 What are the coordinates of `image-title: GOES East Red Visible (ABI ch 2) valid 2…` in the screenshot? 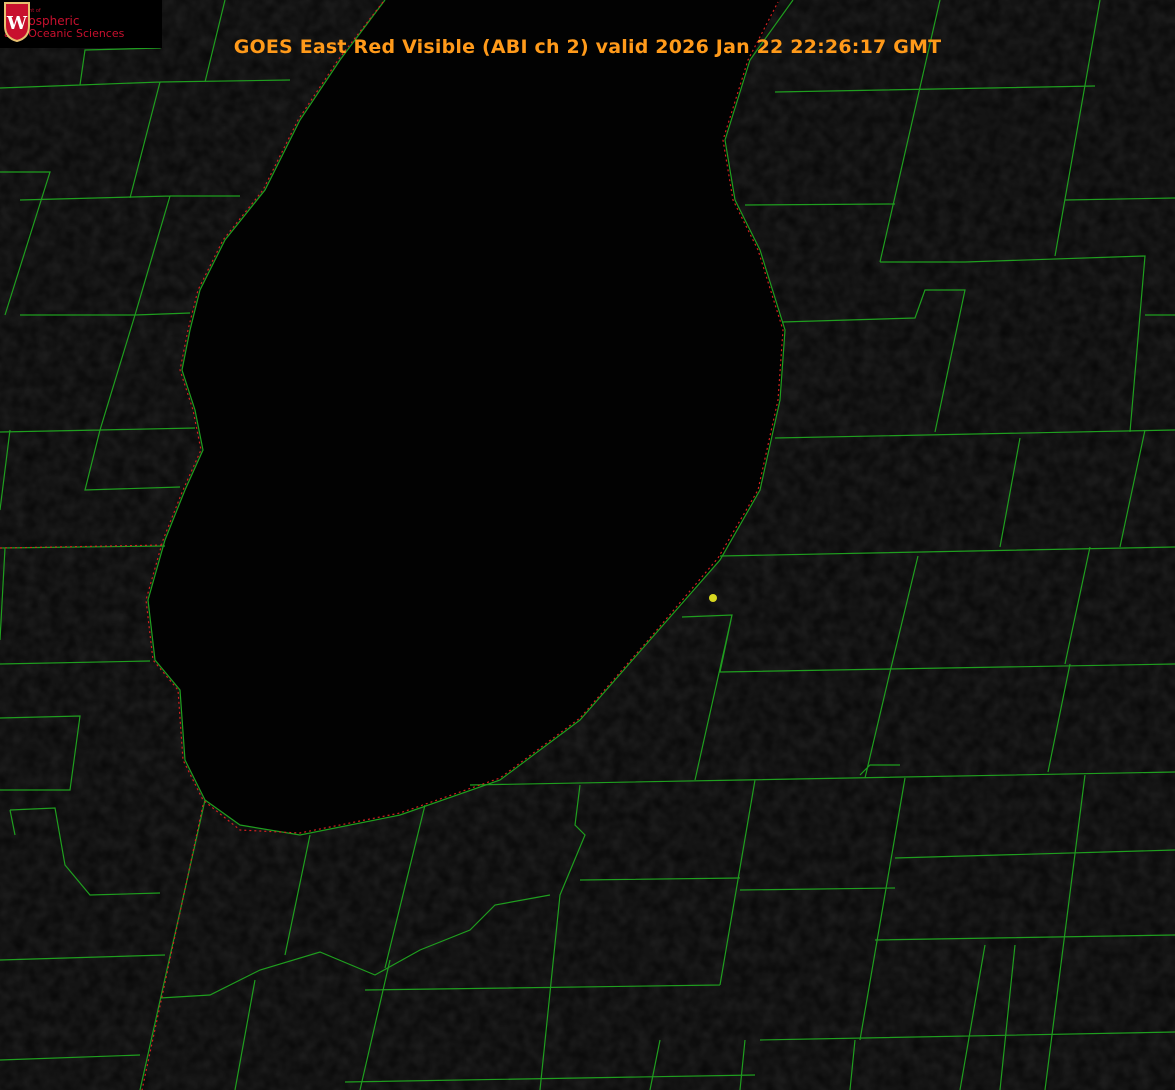 It's located at (587, 47).